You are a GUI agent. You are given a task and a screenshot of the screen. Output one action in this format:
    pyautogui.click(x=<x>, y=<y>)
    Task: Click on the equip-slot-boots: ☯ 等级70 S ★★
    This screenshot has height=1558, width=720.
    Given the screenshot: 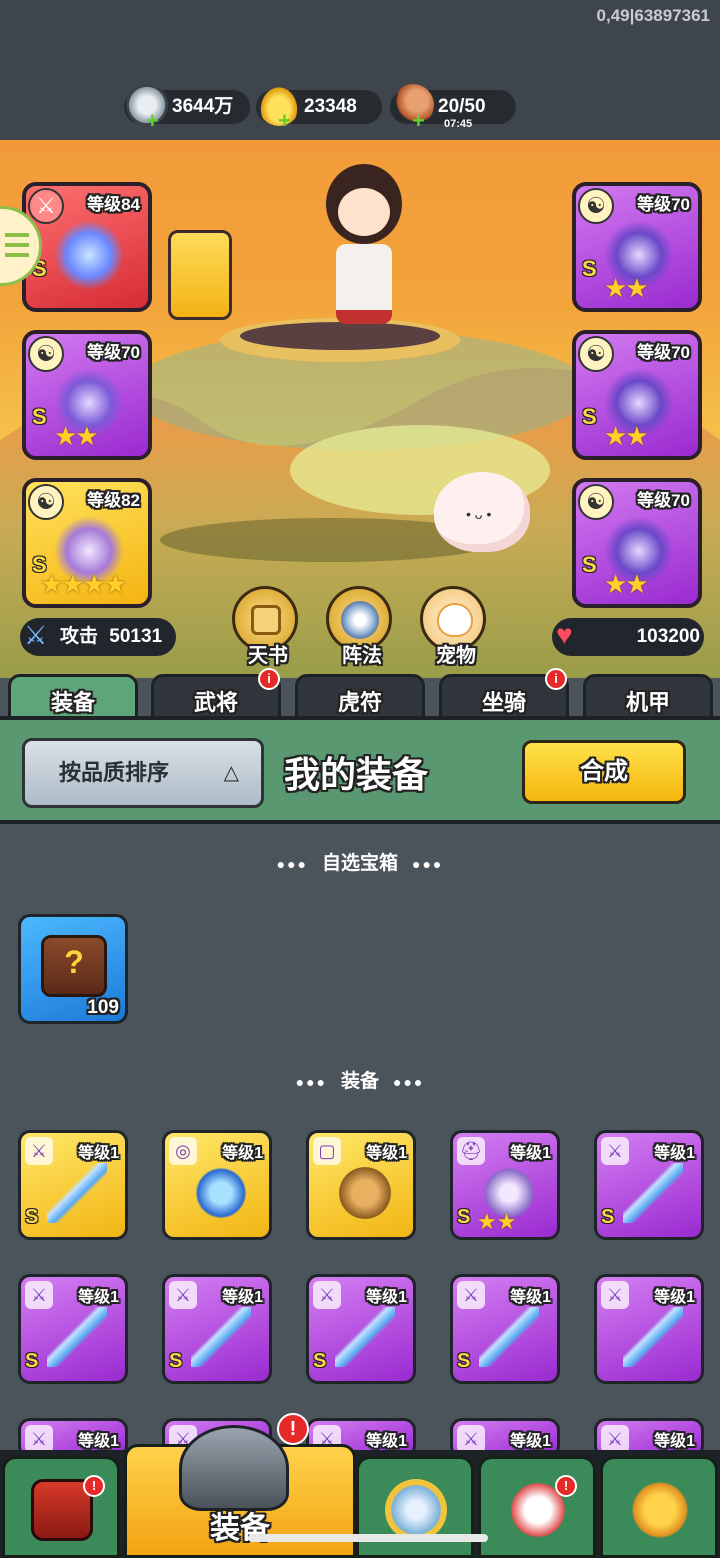 What is the action you would take?
    pyautogui.click(x=637, y=543)
    